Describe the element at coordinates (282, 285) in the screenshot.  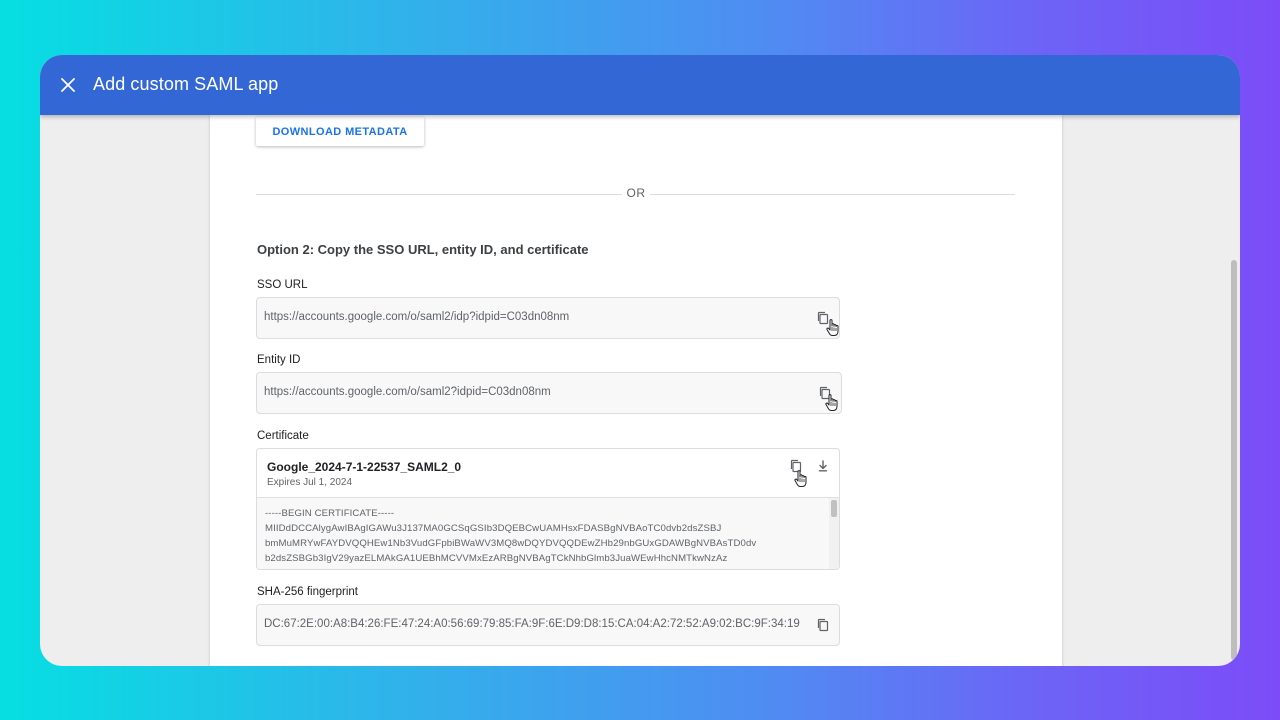
I see `sso-url-label: SSO URL` at that location.